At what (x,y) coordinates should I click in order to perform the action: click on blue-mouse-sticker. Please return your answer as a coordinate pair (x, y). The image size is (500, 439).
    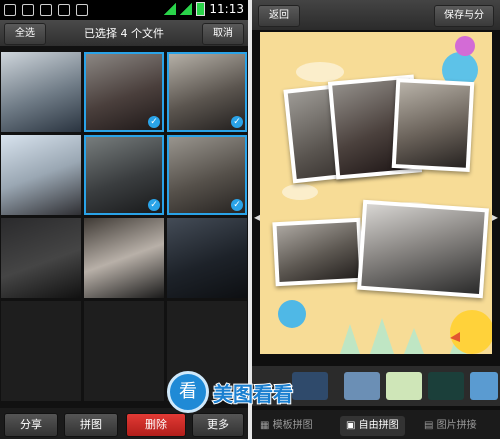
    Looking at the image, I should click on (292, 314).